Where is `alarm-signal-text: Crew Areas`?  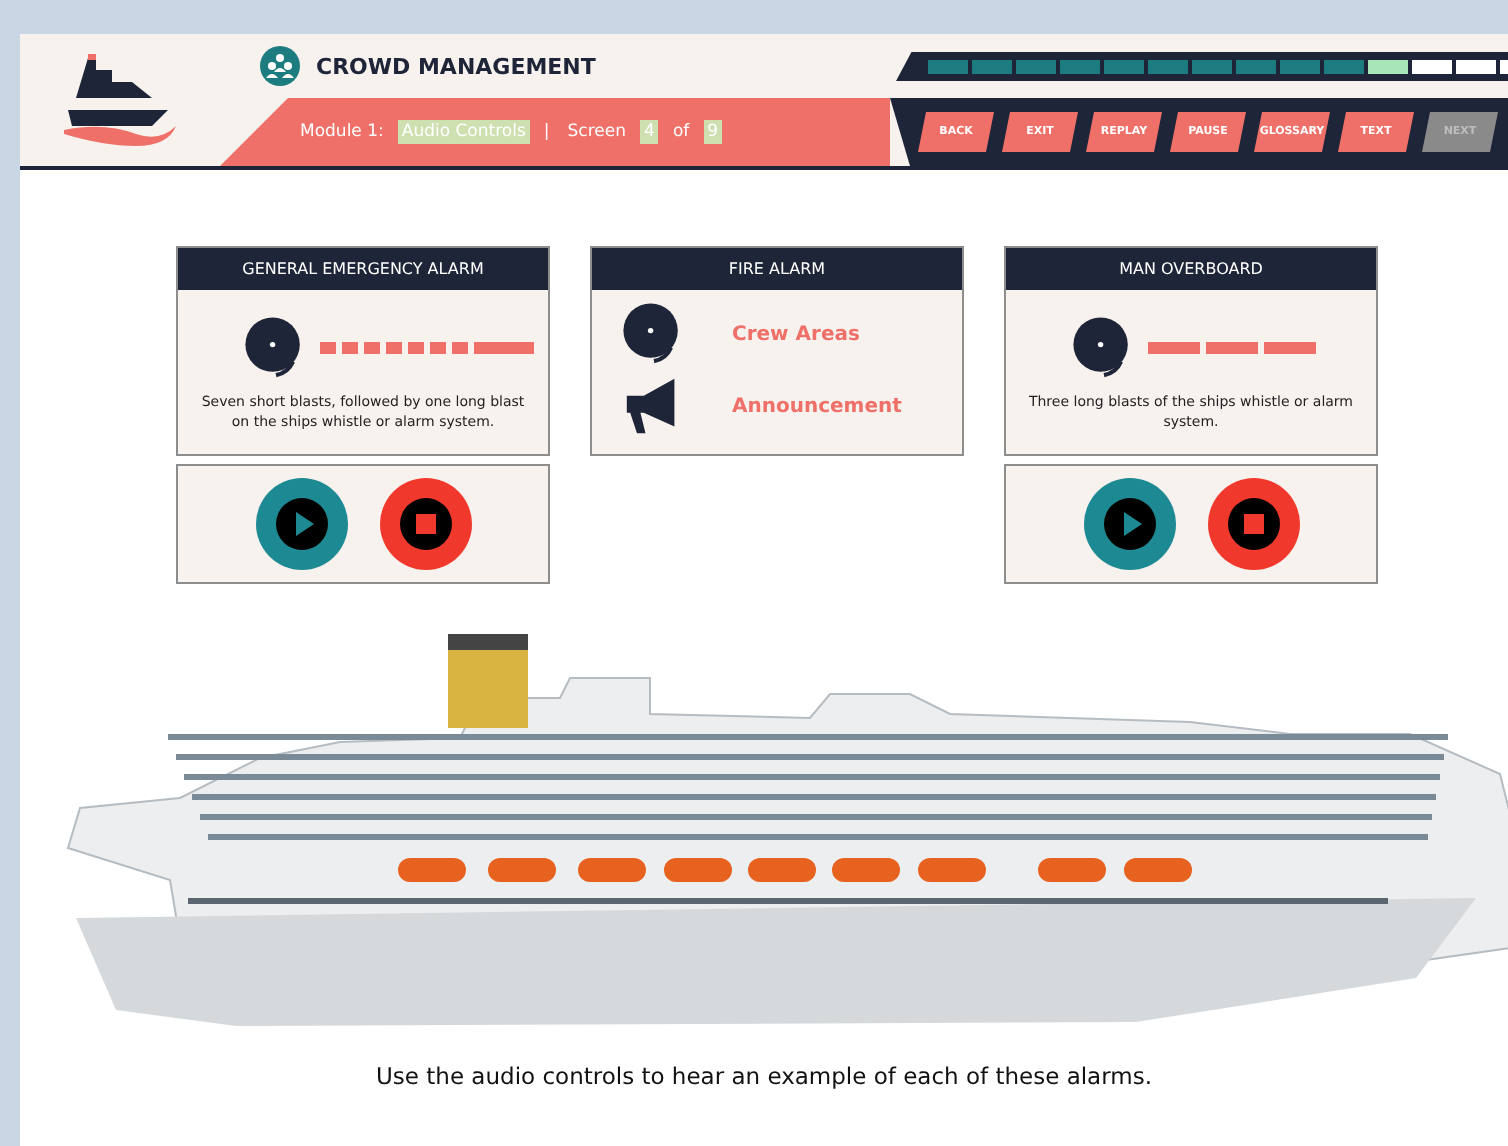
alarm-signal-text: Crew Areas is located at coordinates (796, 334).